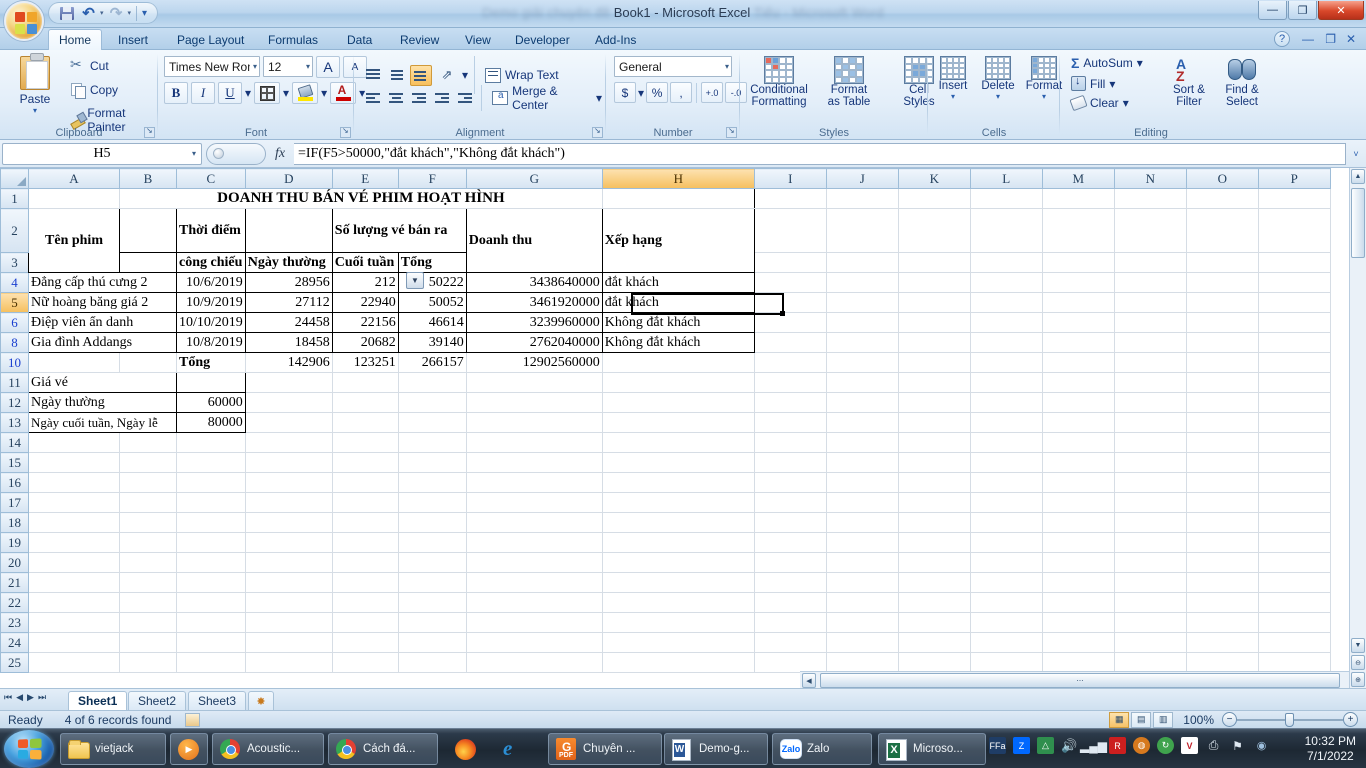 Image resolution: width=1366 pixels, height=768 pixels. I want to click on cell-E10-weekend-total: 123251, so click(365, 362).